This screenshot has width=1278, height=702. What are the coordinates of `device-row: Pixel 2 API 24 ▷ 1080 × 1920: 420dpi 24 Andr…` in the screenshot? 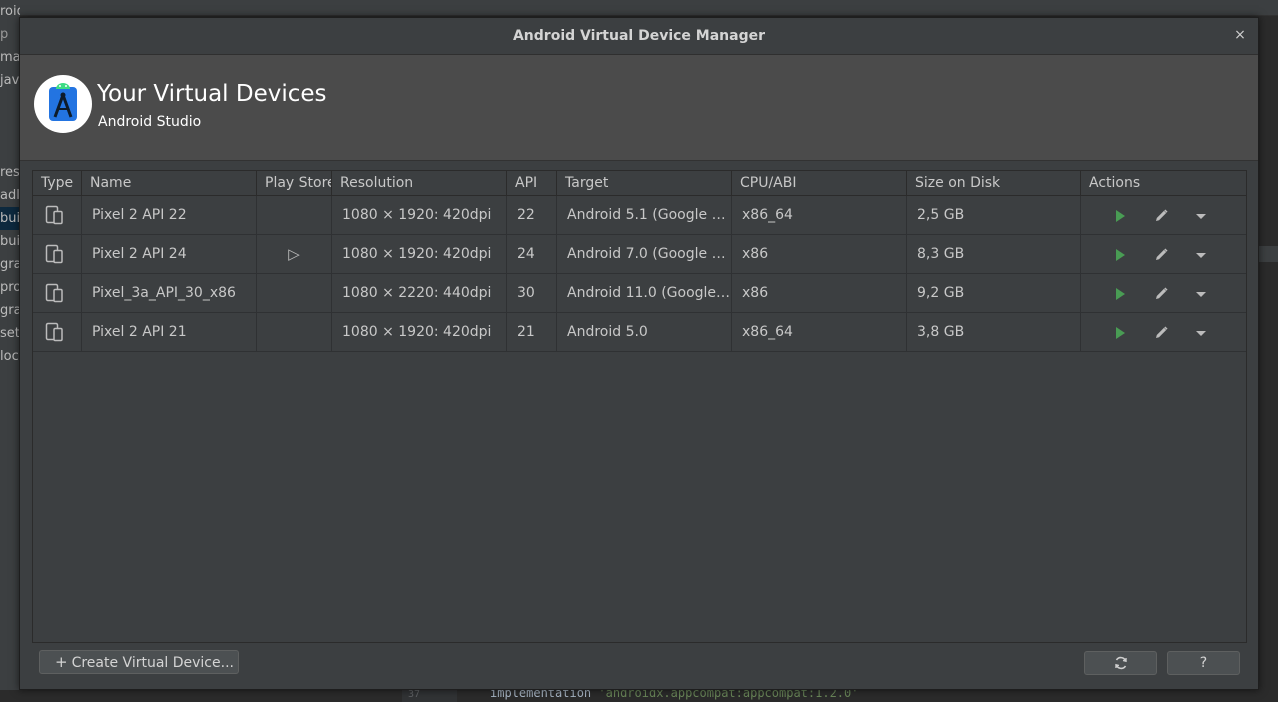 It's located at (639, 254).